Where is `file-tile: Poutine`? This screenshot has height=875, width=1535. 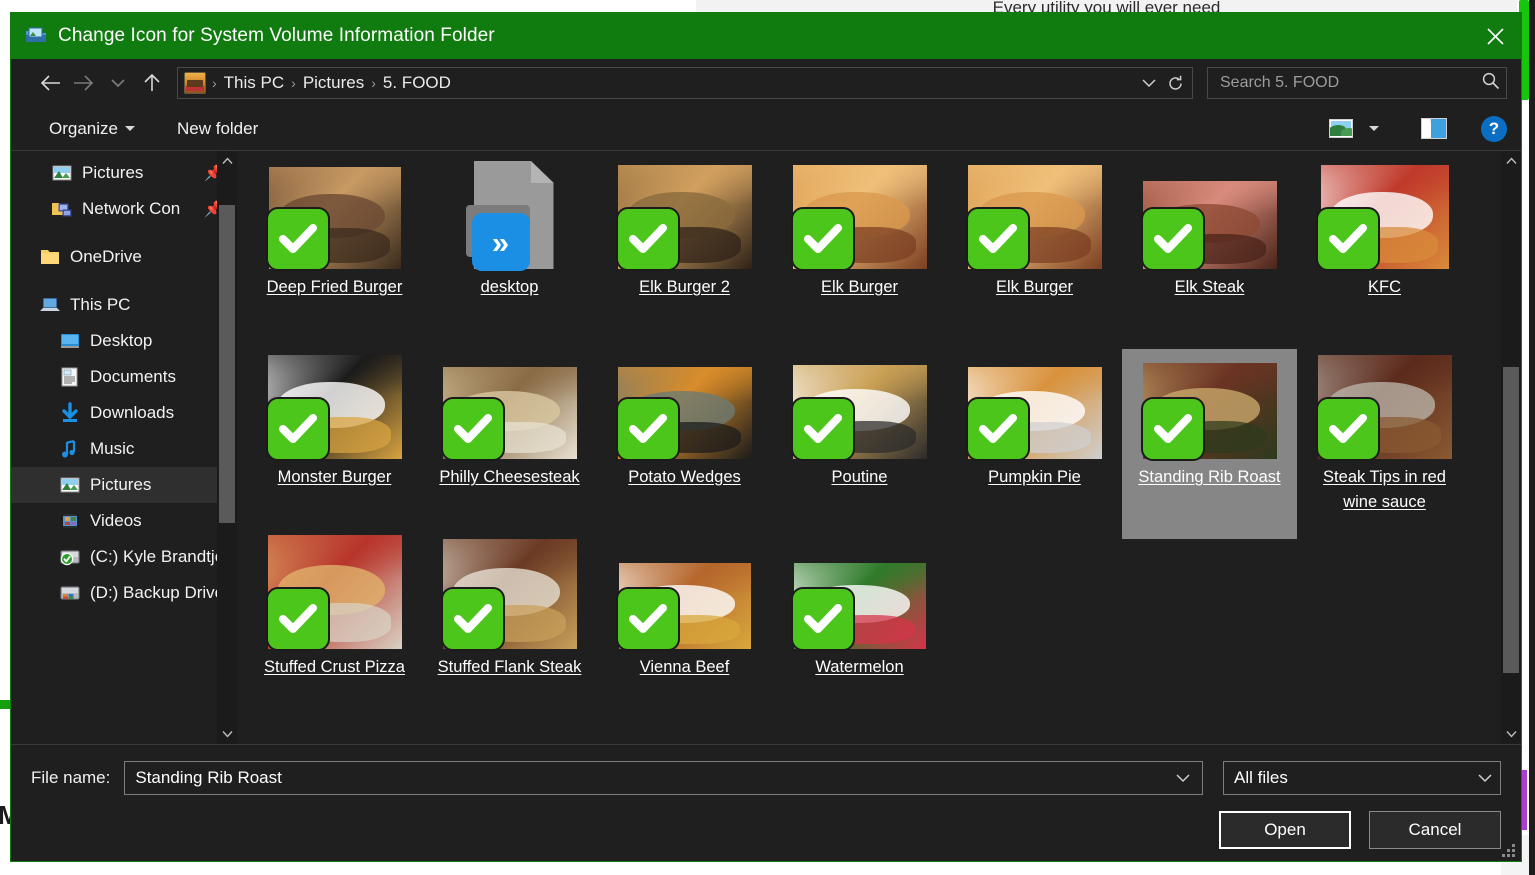 file-tile: Poutine is located at coordinates (859, 444).